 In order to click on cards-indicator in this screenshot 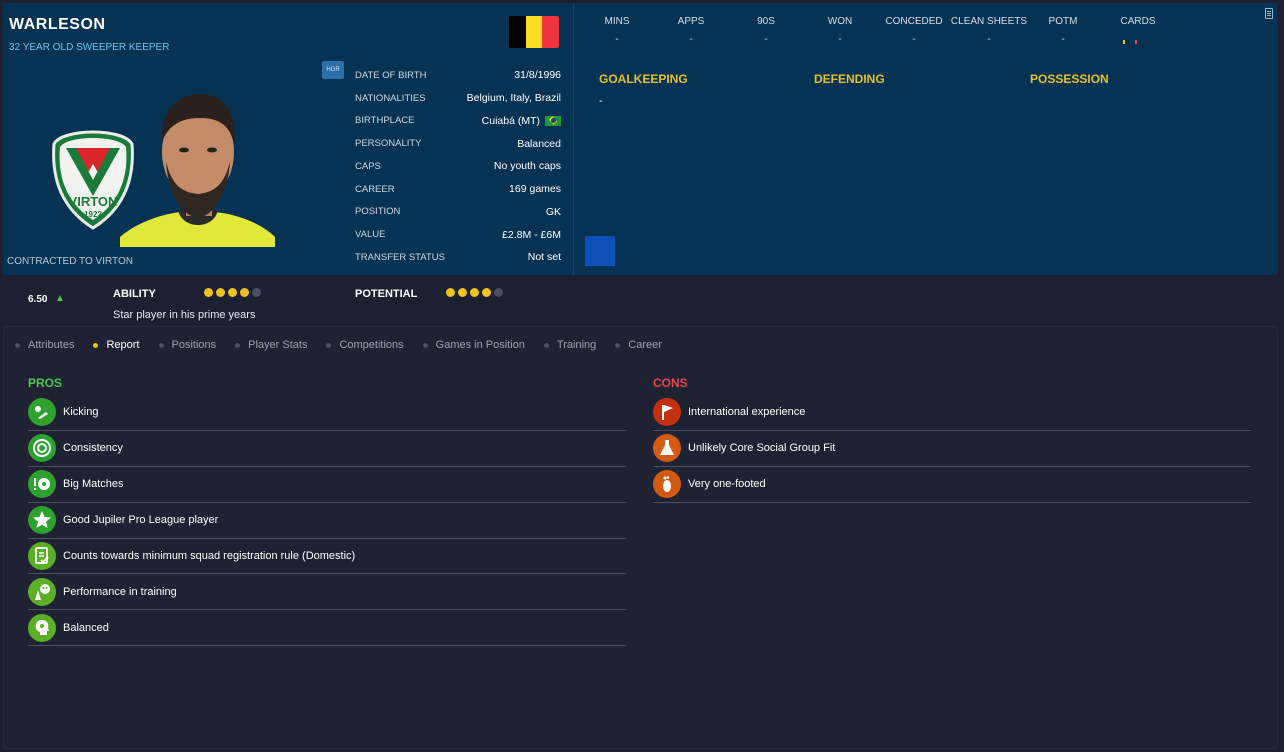, I will do `click(1130, 42)`.